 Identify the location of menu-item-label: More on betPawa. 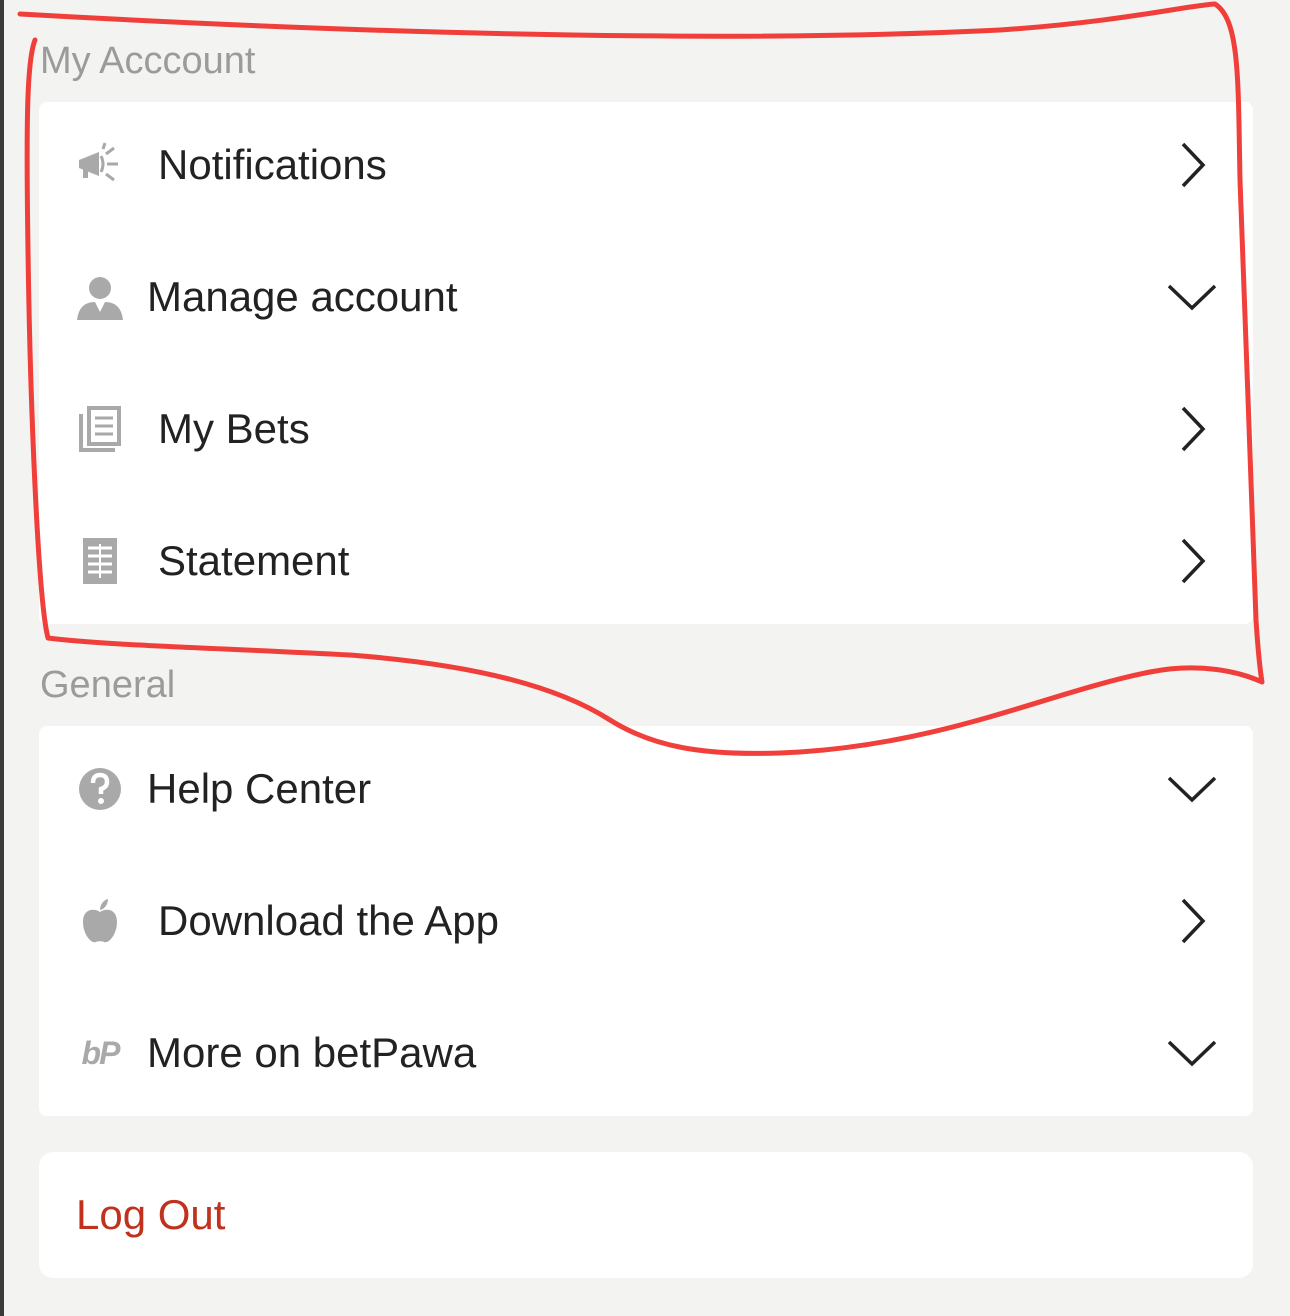
(312, 1052).